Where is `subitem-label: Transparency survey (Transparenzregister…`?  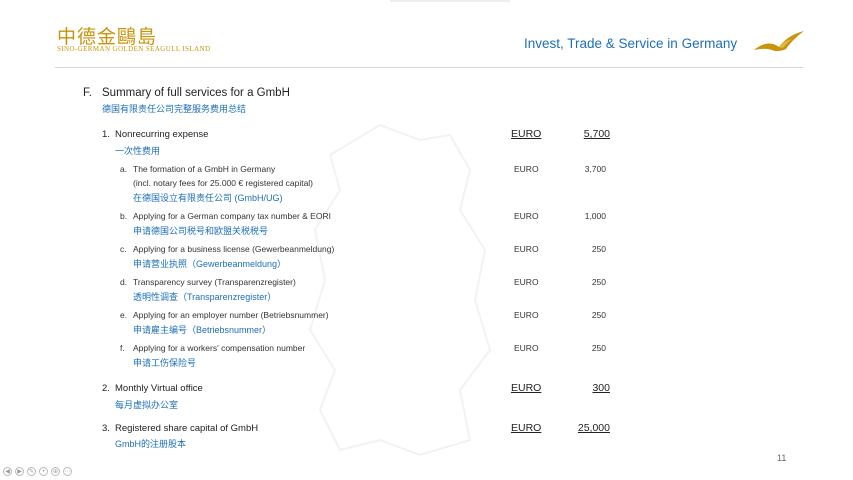
subitem-label: Transparency survey (Transparenzregister… is located at coordinates (214, 282).